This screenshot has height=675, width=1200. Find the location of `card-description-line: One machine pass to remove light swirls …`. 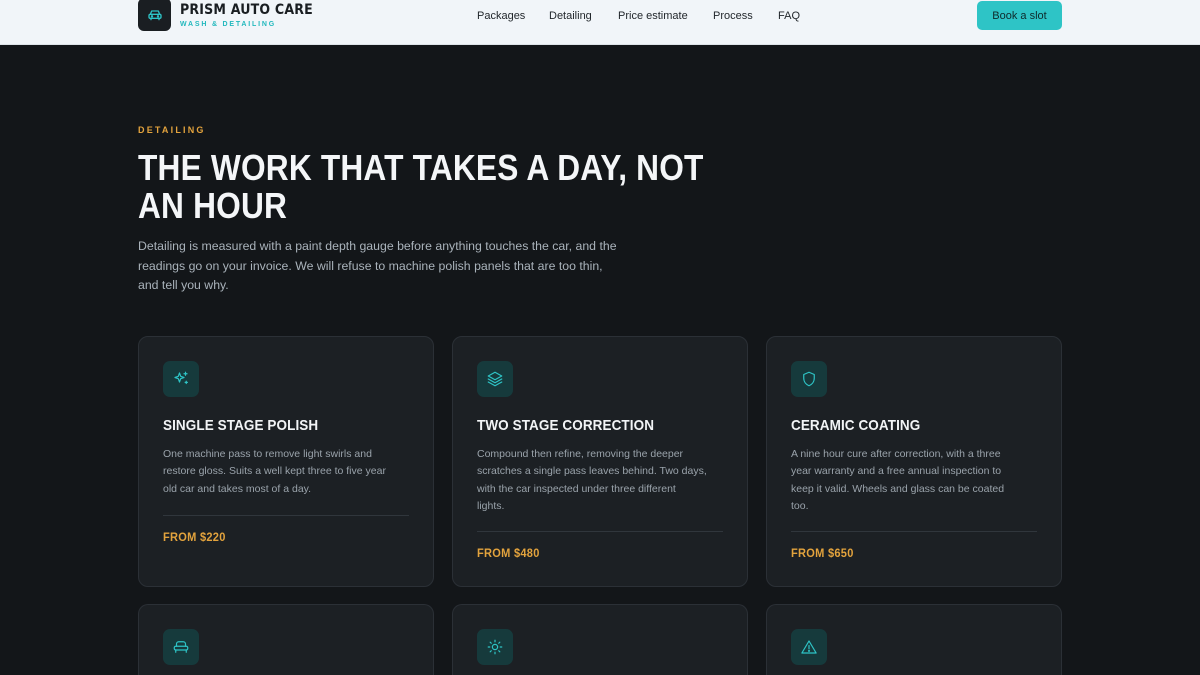

card-description-line: One machine pass to remove light swirls … is located at coordinates (267, 454).